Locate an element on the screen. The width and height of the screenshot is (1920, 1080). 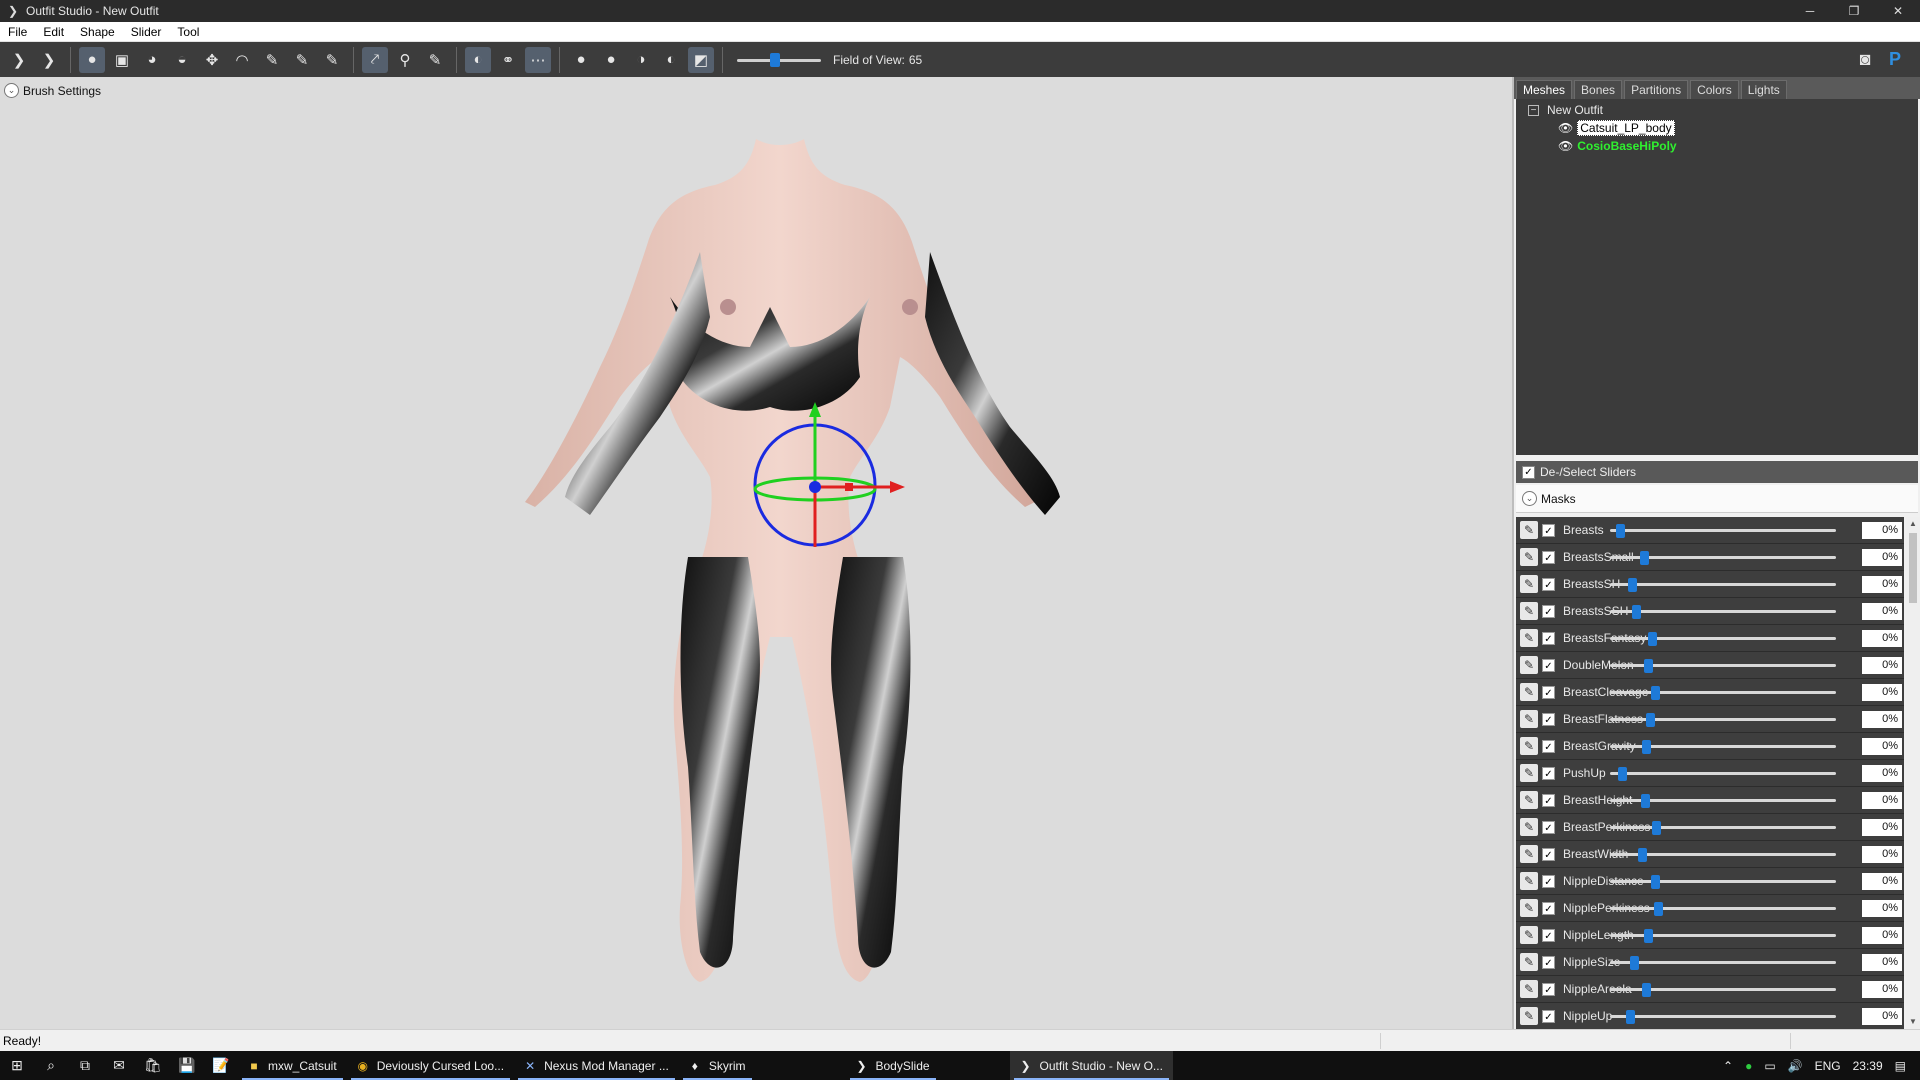
smooth-brush-icon: ◠ is located at coordinates (242, 60).